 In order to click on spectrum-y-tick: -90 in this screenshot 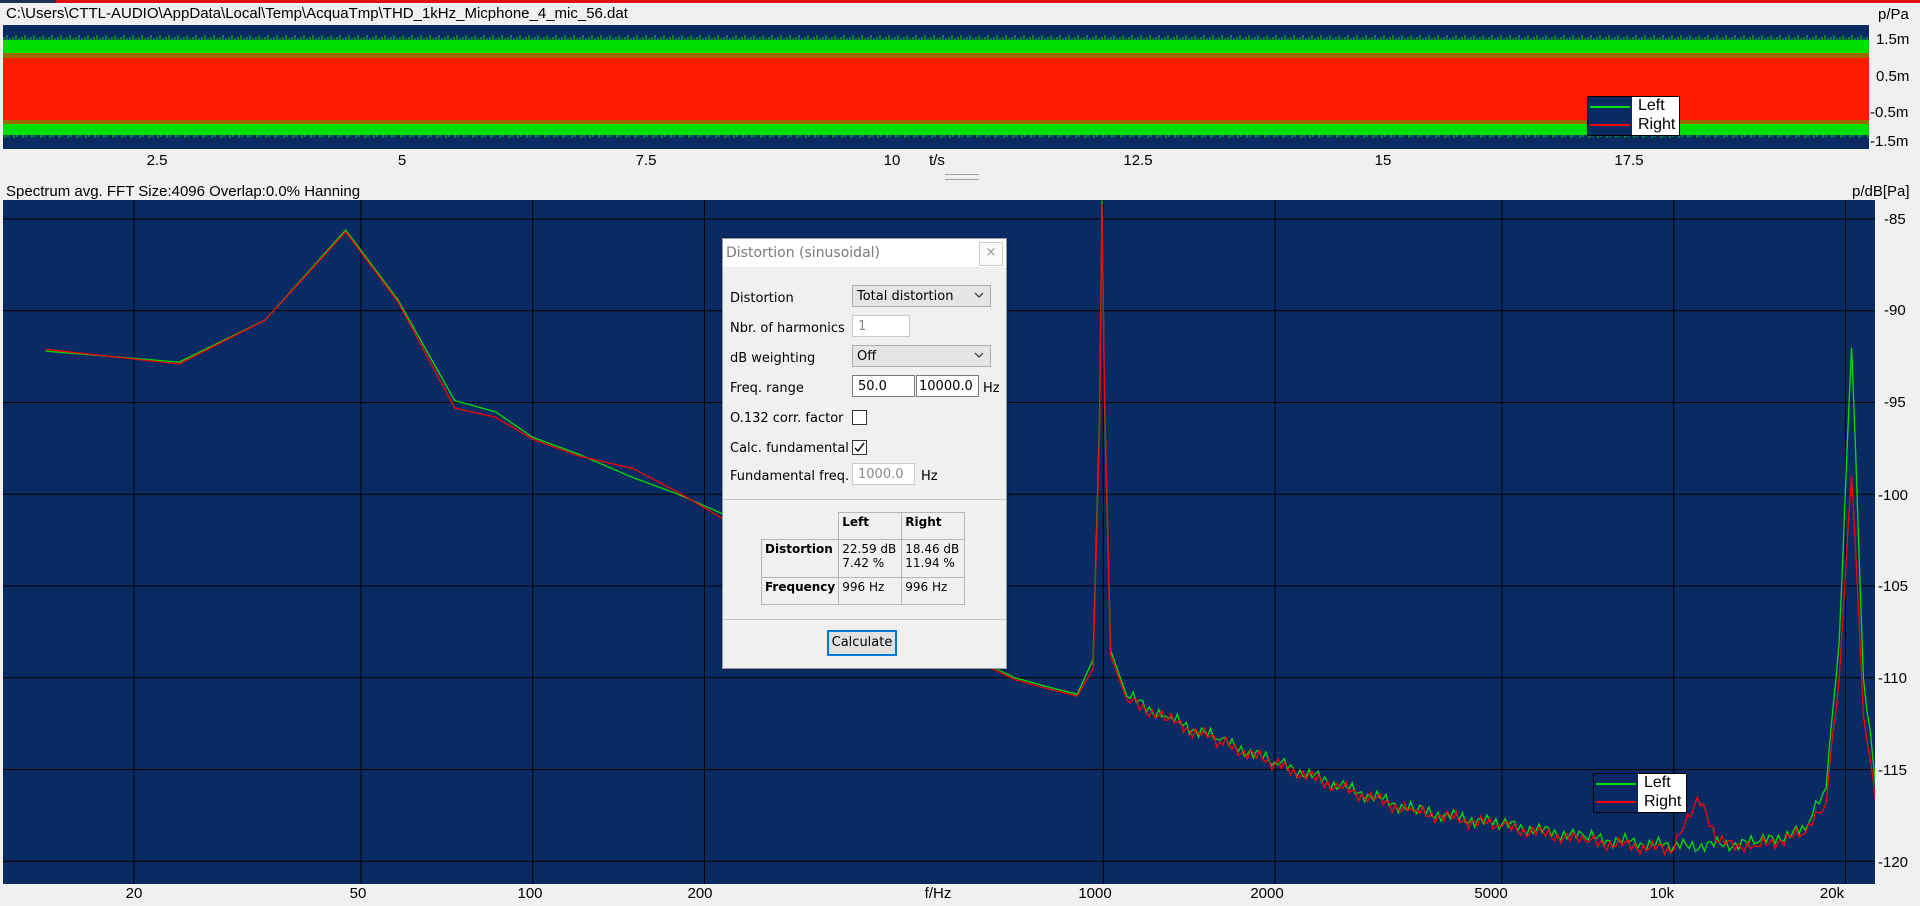, I will do `click(1895, 310)`.